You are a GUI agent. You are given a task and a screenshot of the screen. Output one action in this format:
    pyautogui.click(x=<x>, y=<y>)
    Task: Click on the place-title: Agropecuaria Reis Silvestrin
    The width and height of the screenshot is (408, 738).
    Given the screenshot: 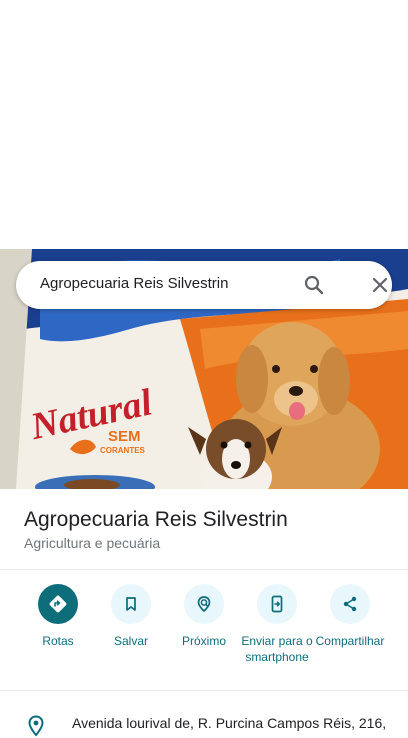 What is the action you would take?
    pyautogui.click(x=156, y=519)
    